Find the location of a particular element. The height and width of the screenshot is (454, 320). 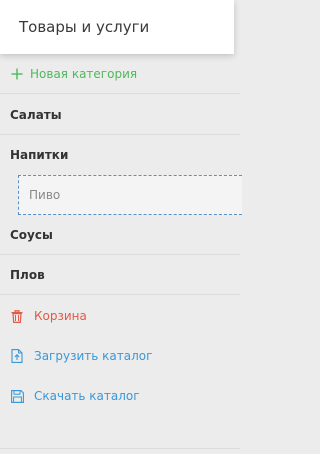

category-label: Плов is located at coordinates (27, 274).